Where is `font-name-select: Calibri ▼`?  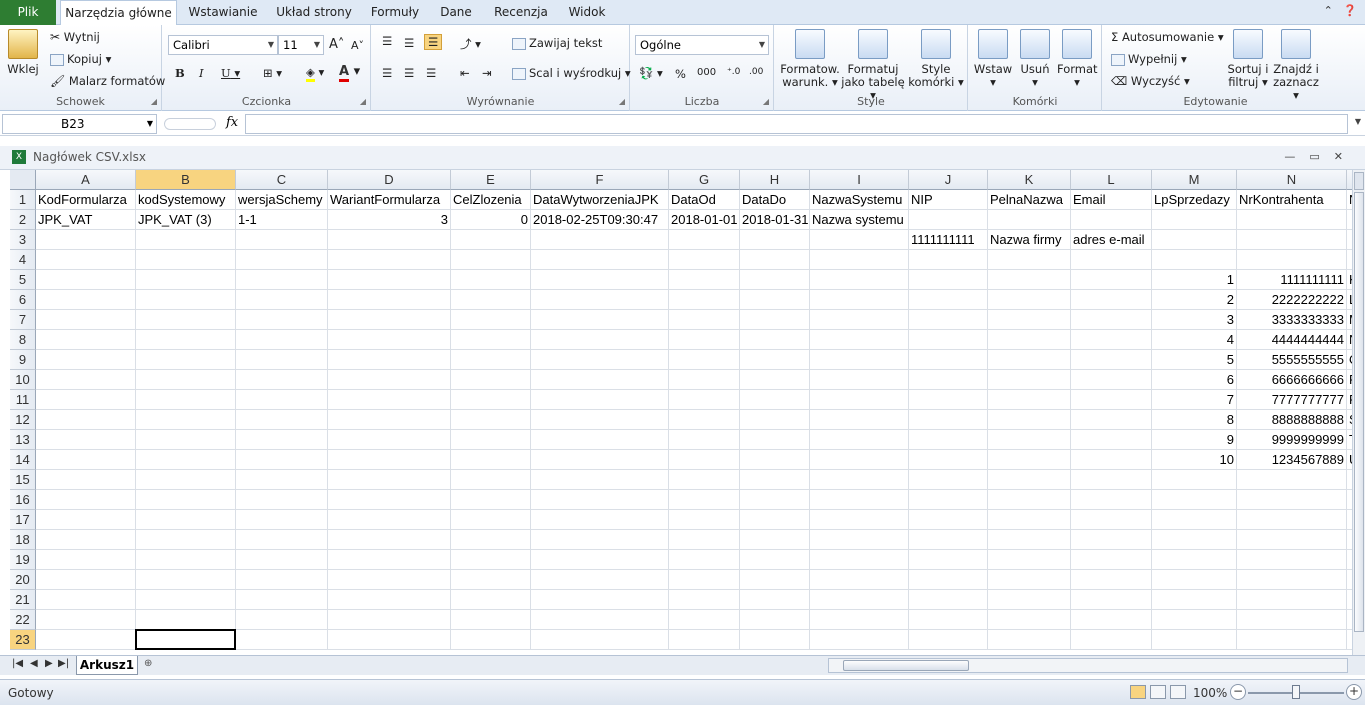 font-name-select: Calibri ▼ is located at coordinates (223, 45).